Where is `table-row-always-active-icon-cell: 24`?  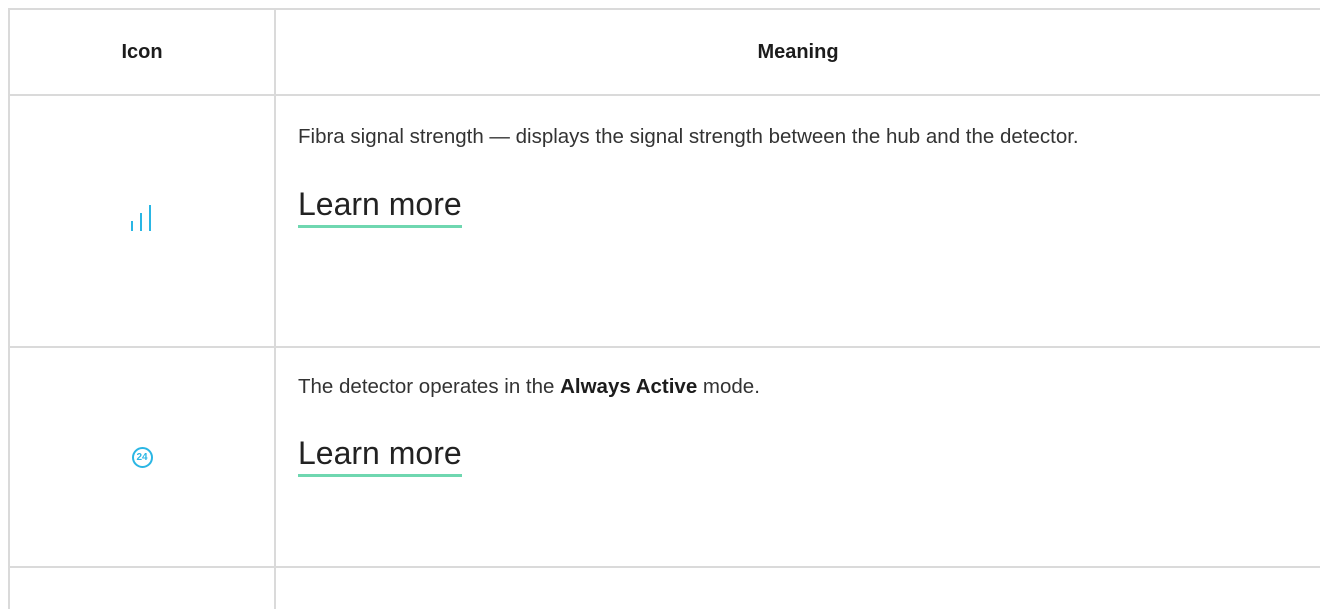
table-row-always-active-icon-cell: 24 is located at coordinates (142, 457).